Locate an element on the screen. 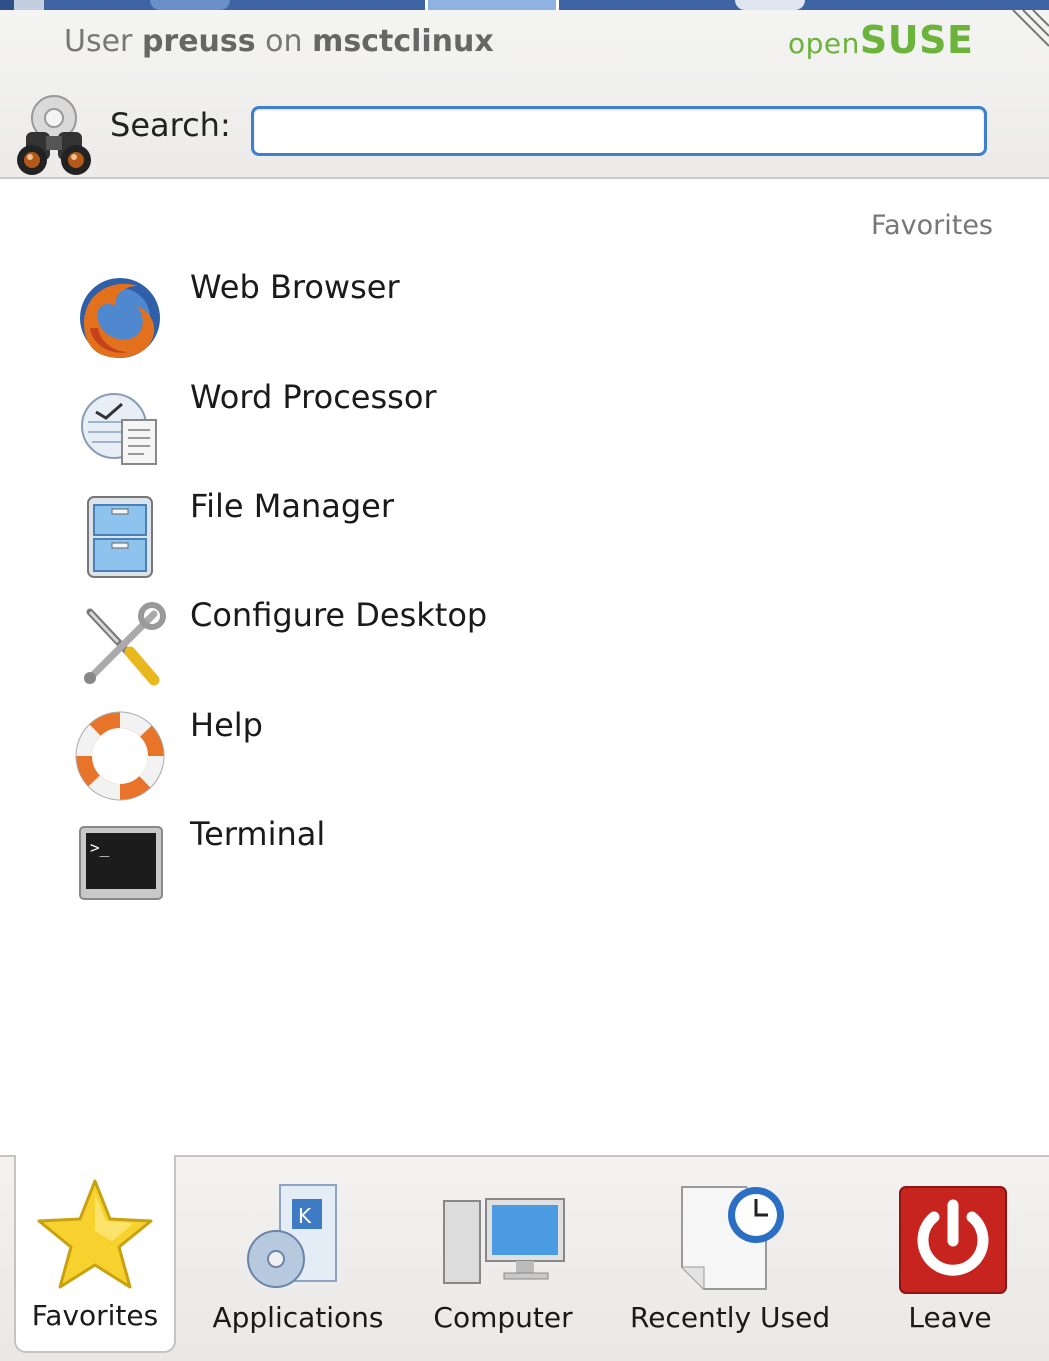 Image resolution: width=1049 pixels, height=1361 pixels. favorite-label: Configure Desktop is located at coordinates (339, 615).